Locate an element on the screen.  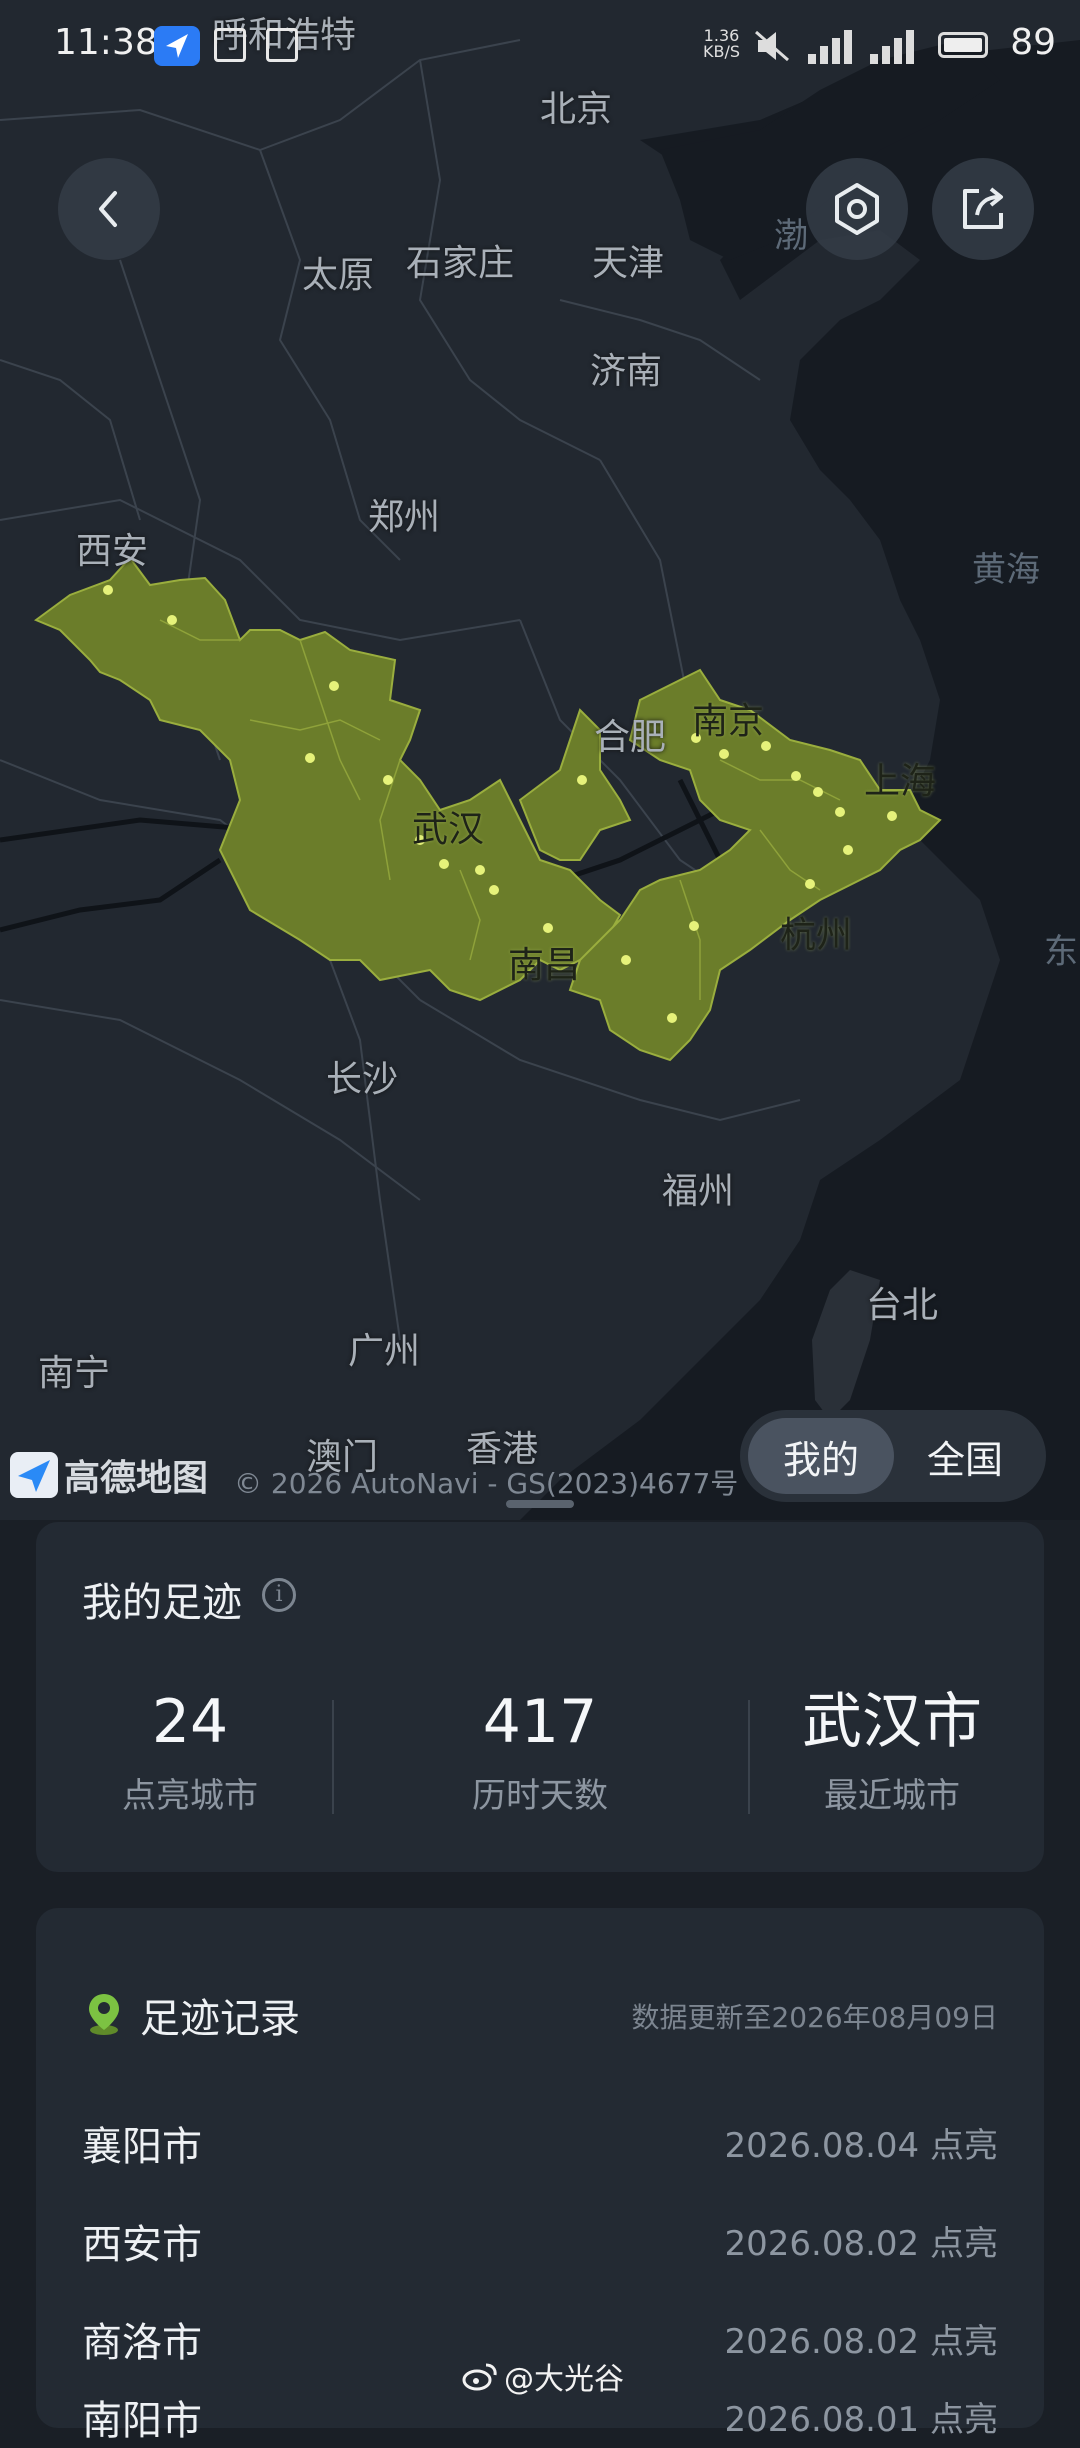
map-label-taipei: 台北 is located at coordinates (902, 1305).